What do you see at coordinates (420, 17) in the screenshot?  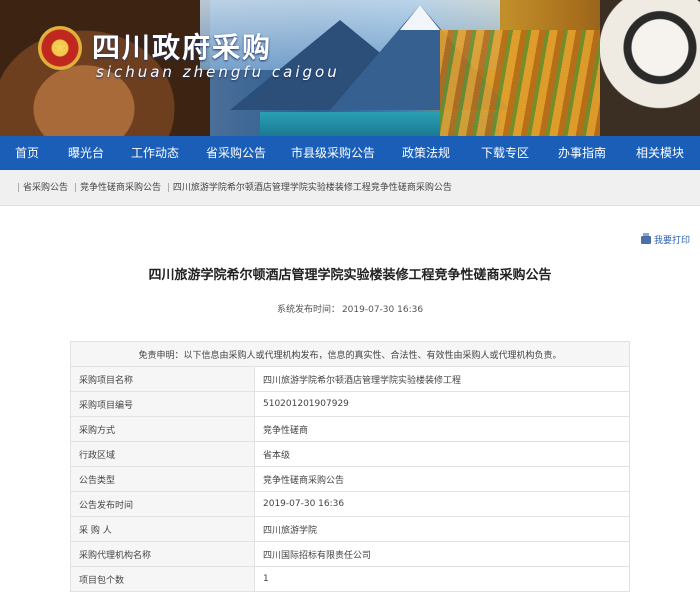 I see `banner-snow-peak` at bounding box center [420, 17].